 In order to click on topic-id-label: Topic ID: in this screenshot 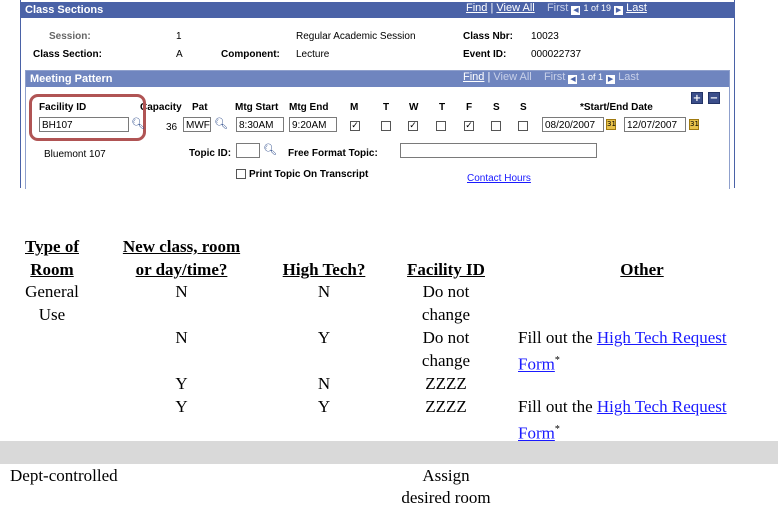, I will do `click(210, 153)`.